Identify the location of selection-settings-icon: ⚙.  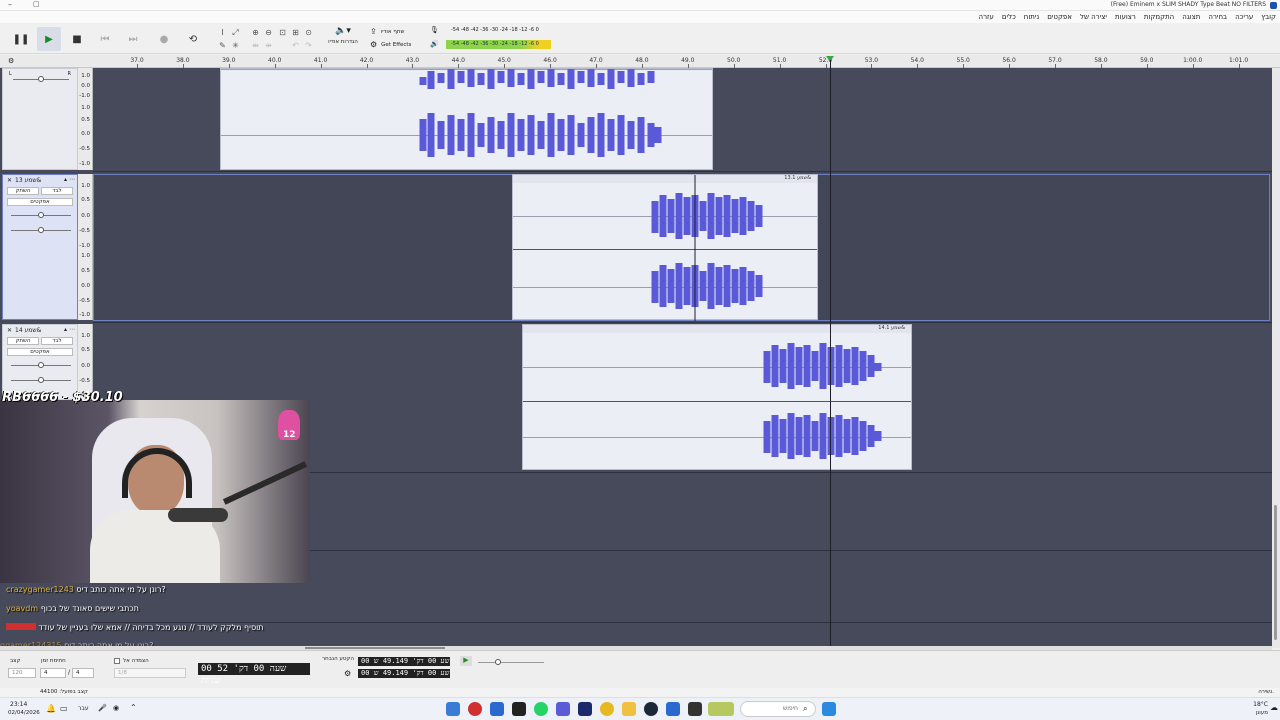
(347, 673).